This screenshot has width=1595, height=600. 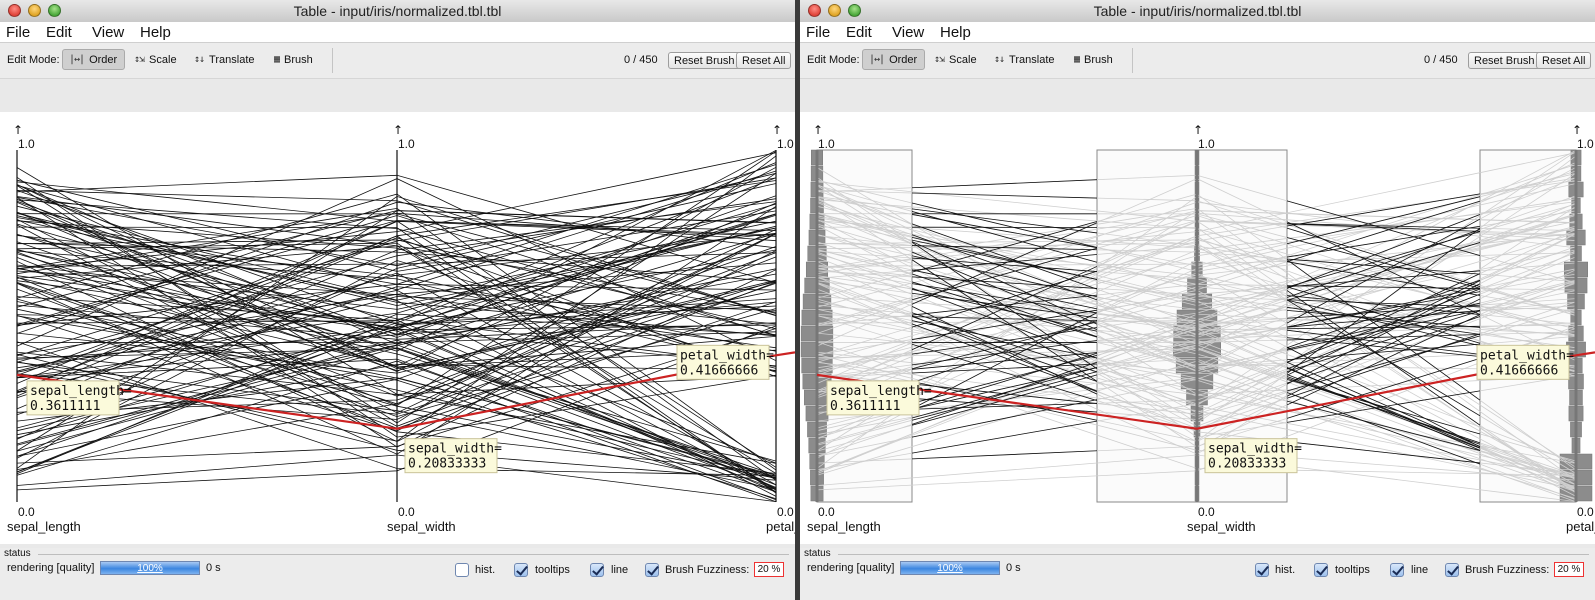 What do you see at coordinates (406, 512) in the screenshot?
I see `axis-min-label: 0.0` at bounding box center [406, 512].